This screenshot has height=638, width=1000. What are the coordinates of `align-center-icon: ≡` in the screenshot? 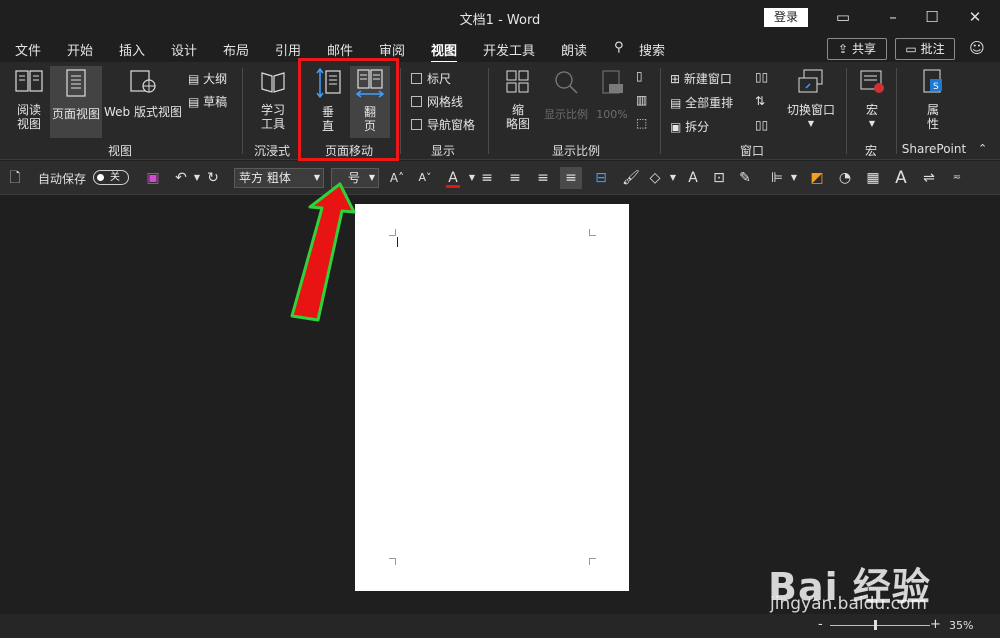 It's located at (515, 178).